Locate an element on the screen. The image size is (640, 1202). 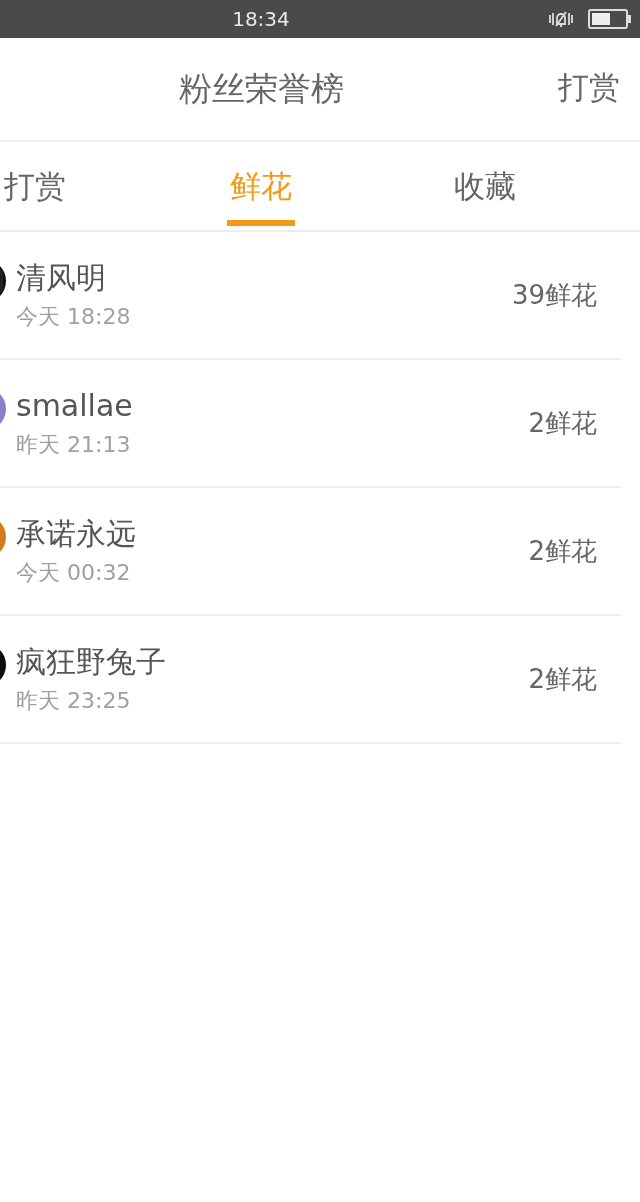
list-row: 疯狂野兔子 昨天 23:25 2鲜花 is located at coordinates (311, 680).